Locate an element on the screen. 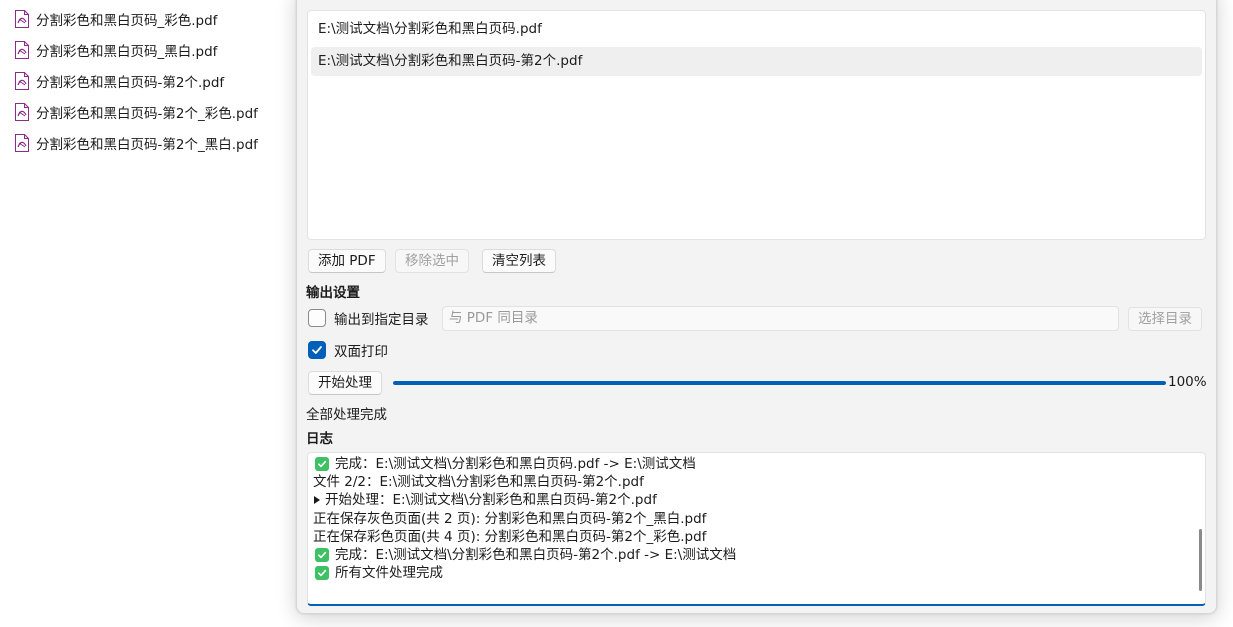 The width and height of the screenshot is (1233, 627). status-text: 全部处理完成 is located at coordinates (346, 415).